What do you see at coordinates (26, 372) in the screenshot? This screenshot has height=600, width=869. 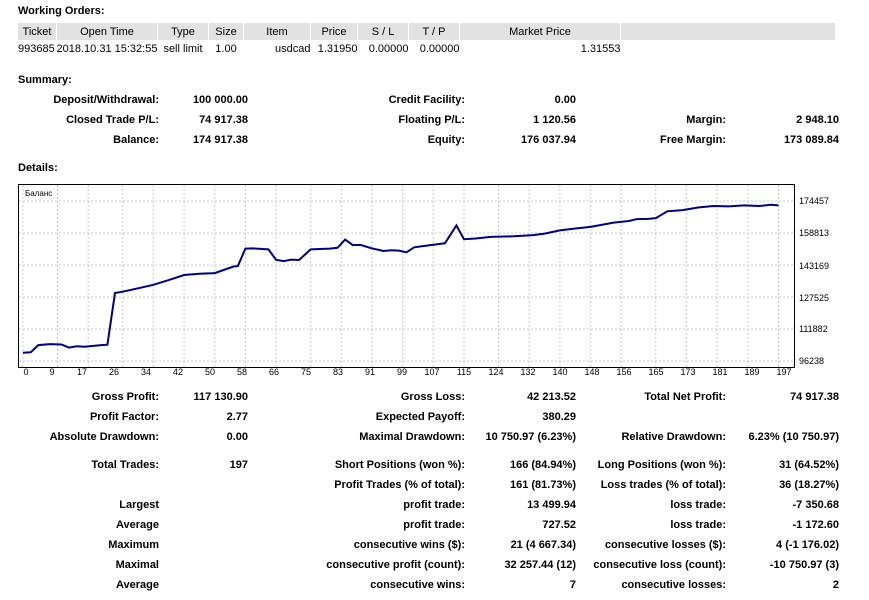 I see `x-tick-label: 0` at bounding box center [26, 372].